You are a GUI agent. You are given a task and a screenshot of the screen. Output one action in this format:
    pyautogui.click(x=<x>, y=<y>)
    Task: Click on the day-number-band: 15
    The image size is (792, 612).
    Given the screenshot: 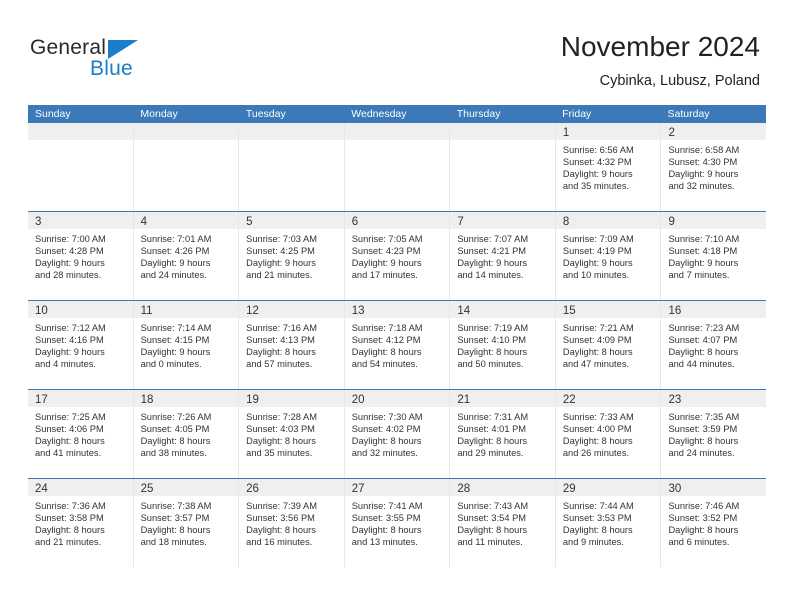 What is the action you would take?
    pyautogui.click(x=608, y=309)
    